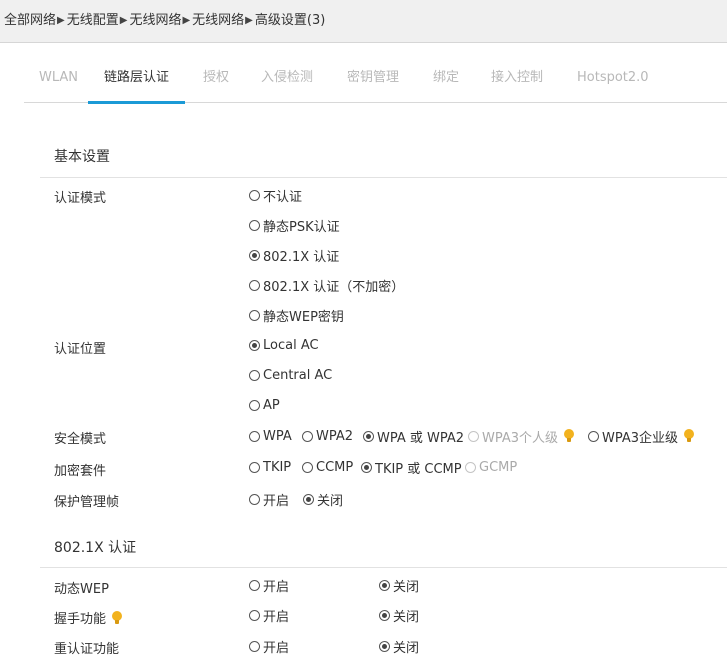  I want to click on auth-mode-radio-wep: 静态WEP密钥, so click(296, 315).